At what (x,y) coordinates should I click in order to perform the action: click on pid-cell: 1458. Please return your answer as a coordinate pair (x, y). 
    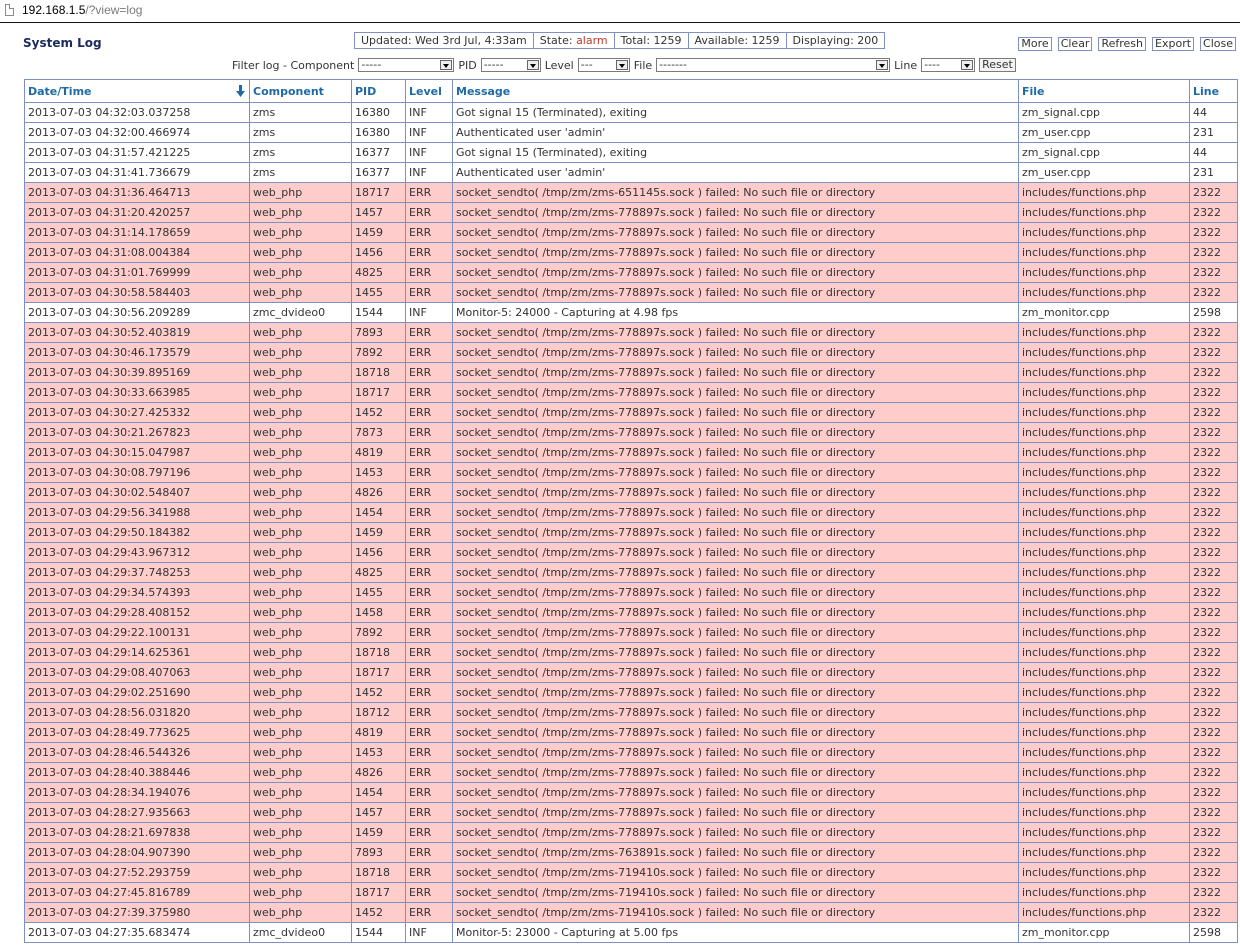
    Looking at the image, I should click on (378, 612).